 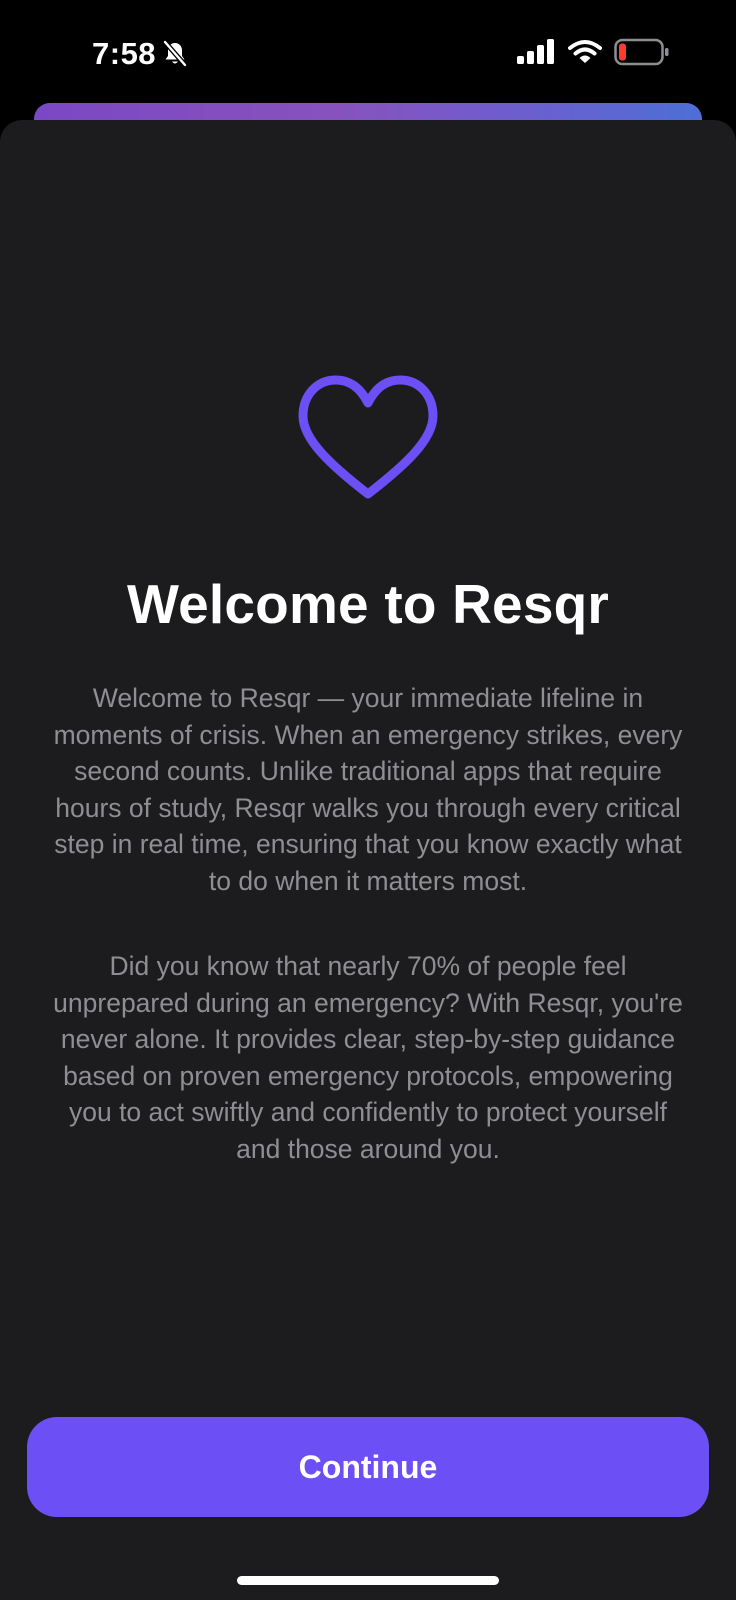 What do you see at coordinates (368, 437) in the screenshot?
I see `heart-icon` at bounding box center [368, 437].